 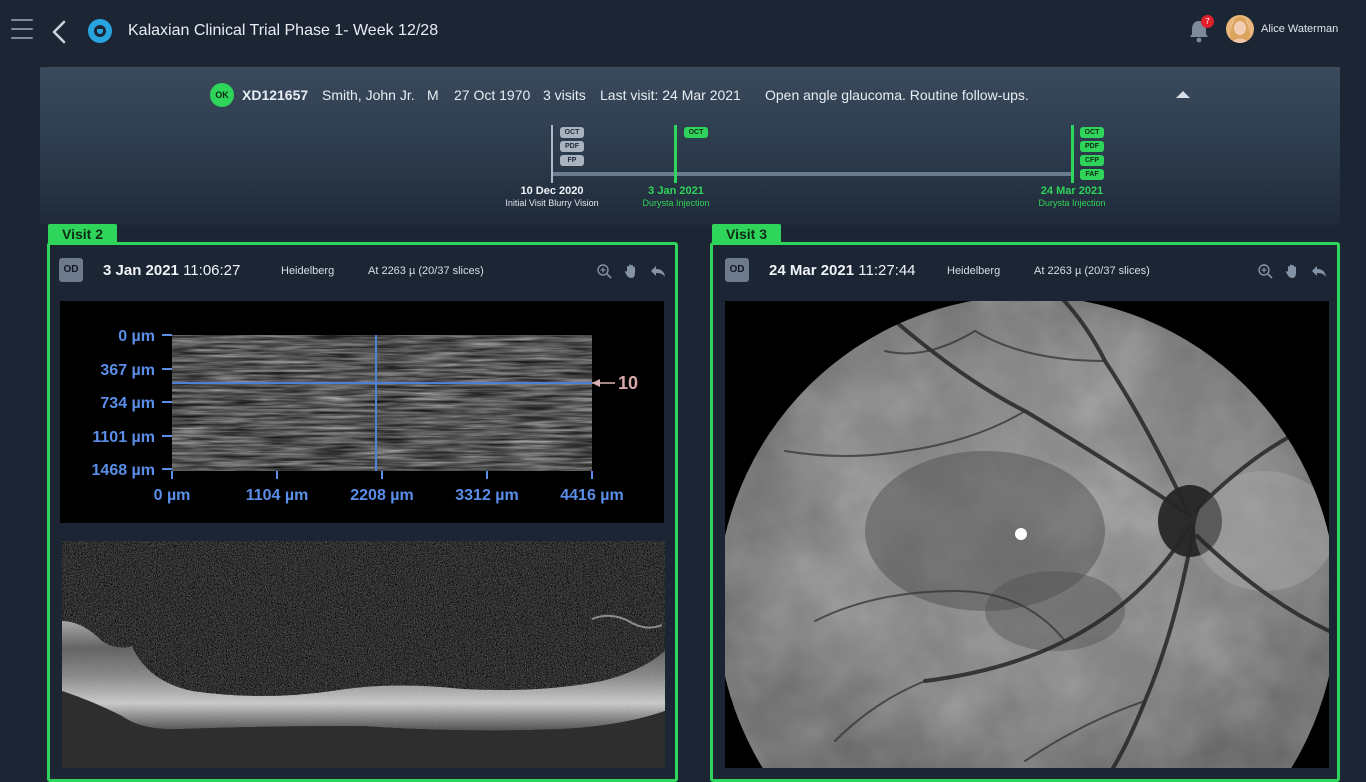 What do you see at coordinates (552, 203) in the screenshot?
I see `timeline-label: Initial Visit Blurry Vision` at bounding box center [552, 203].